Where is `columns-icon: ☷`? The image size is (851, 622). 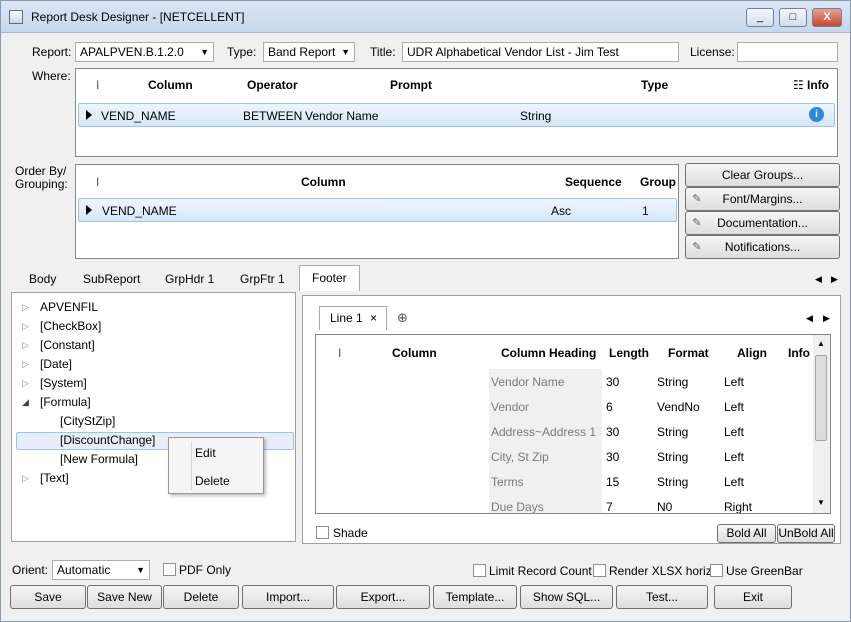
columns-icon: ☷ is located at coordinates (798, 85).